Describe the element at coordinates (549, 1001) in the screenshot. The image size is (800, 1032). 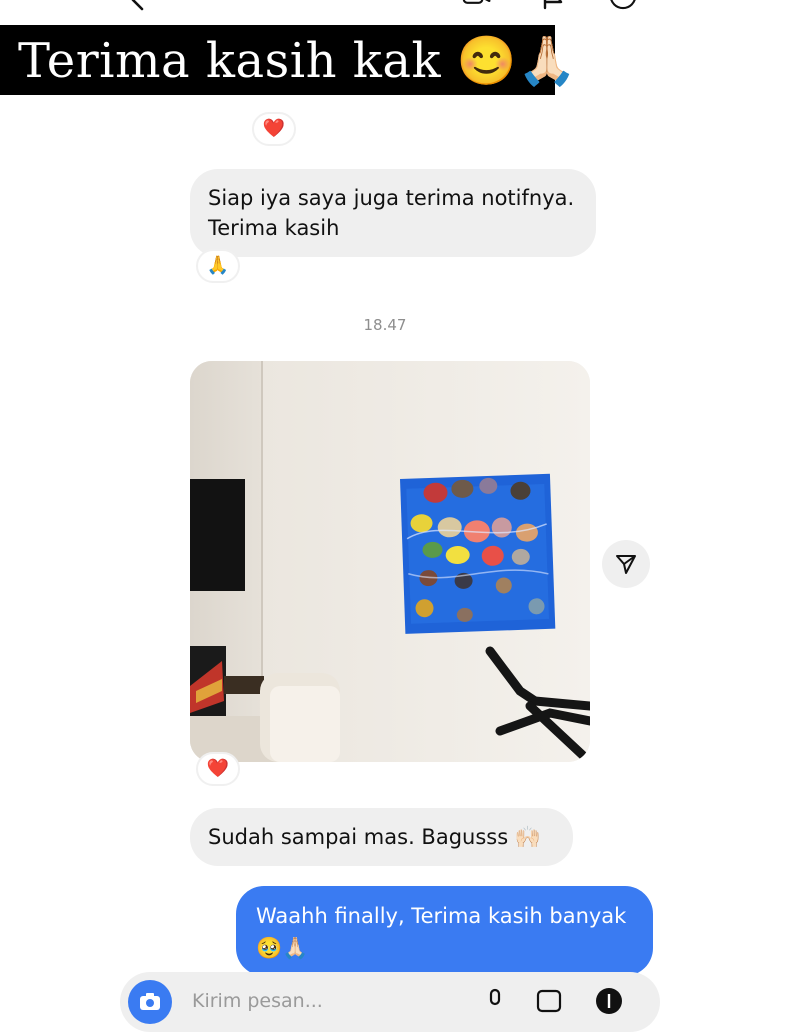
I see `image-icon` at that location.